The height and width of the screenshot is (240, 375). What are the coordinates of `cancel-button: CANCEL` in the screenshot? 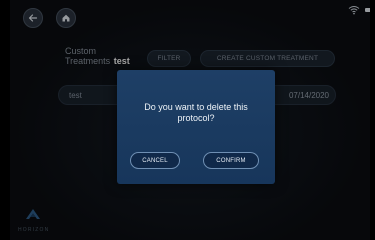 It's located at (155, 160).